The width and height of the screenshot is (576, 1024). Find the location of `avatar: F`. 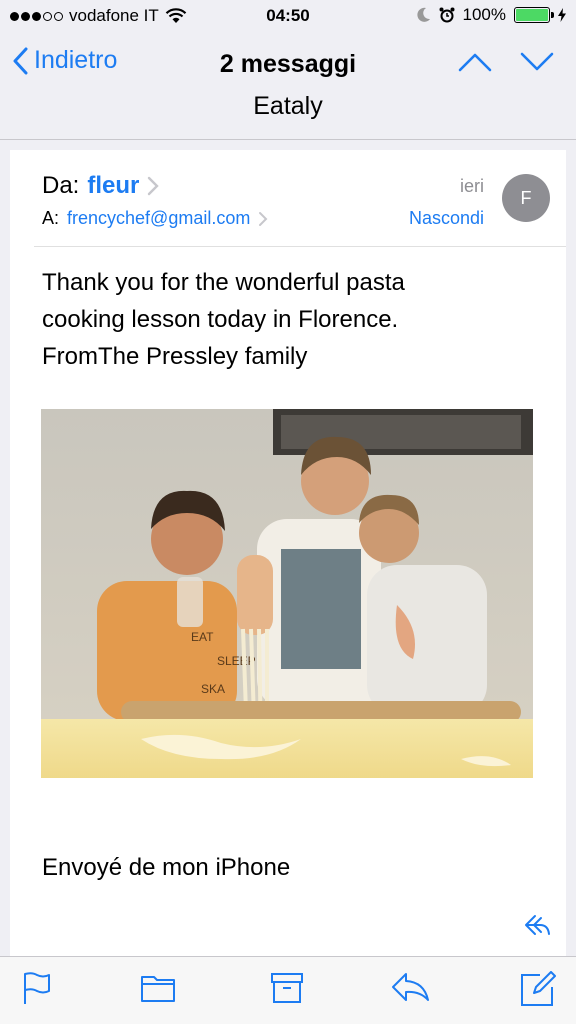

avatar: F is located at coordinates (526, 198).